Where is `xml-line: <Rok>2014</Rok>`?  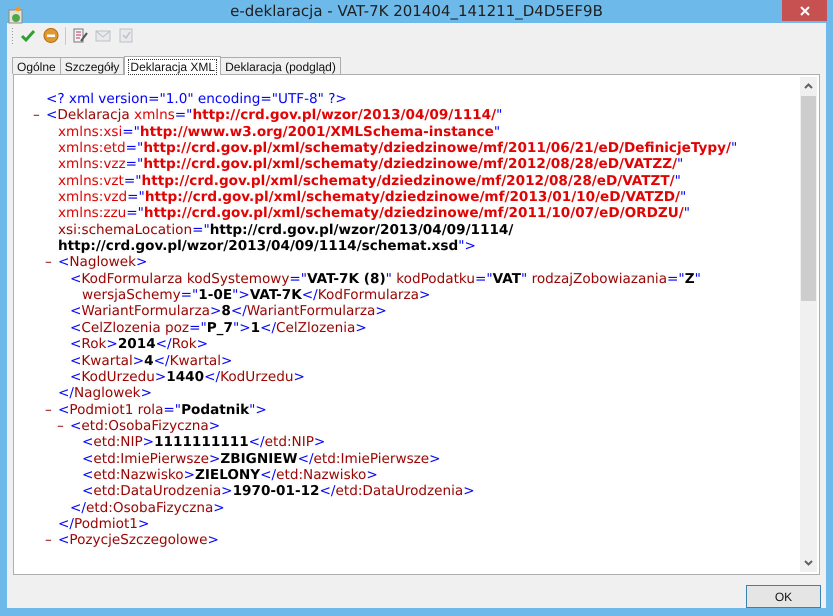
xml-line: <Rok>2014</Rok> is located at coordinates (139, 344).